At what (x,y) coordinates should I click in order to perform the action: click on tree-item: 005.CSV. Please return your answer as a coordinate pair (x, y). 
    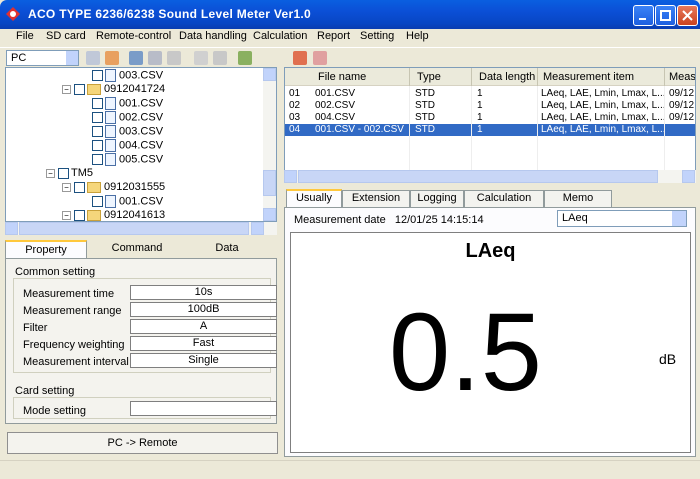
    Looking at the image, I should click on (127, 160).